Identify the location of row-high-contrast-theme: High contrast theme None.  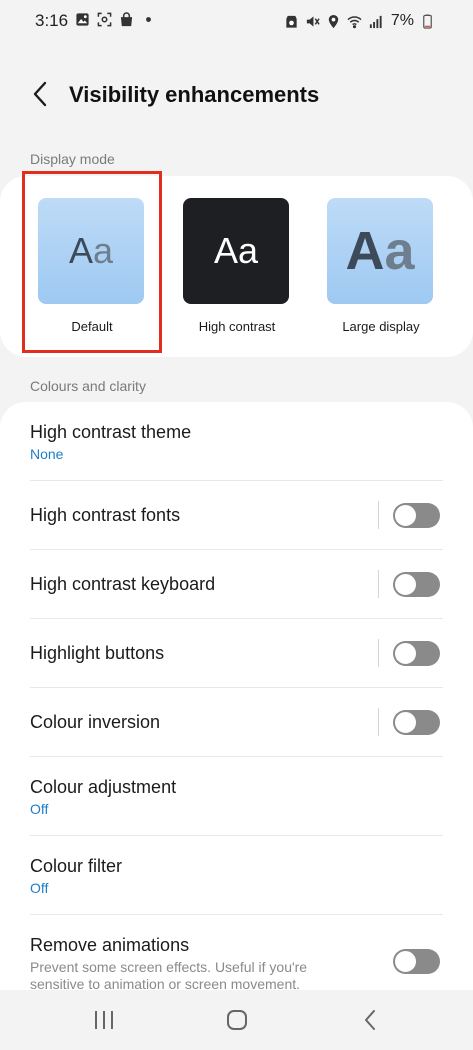
(236, 441).